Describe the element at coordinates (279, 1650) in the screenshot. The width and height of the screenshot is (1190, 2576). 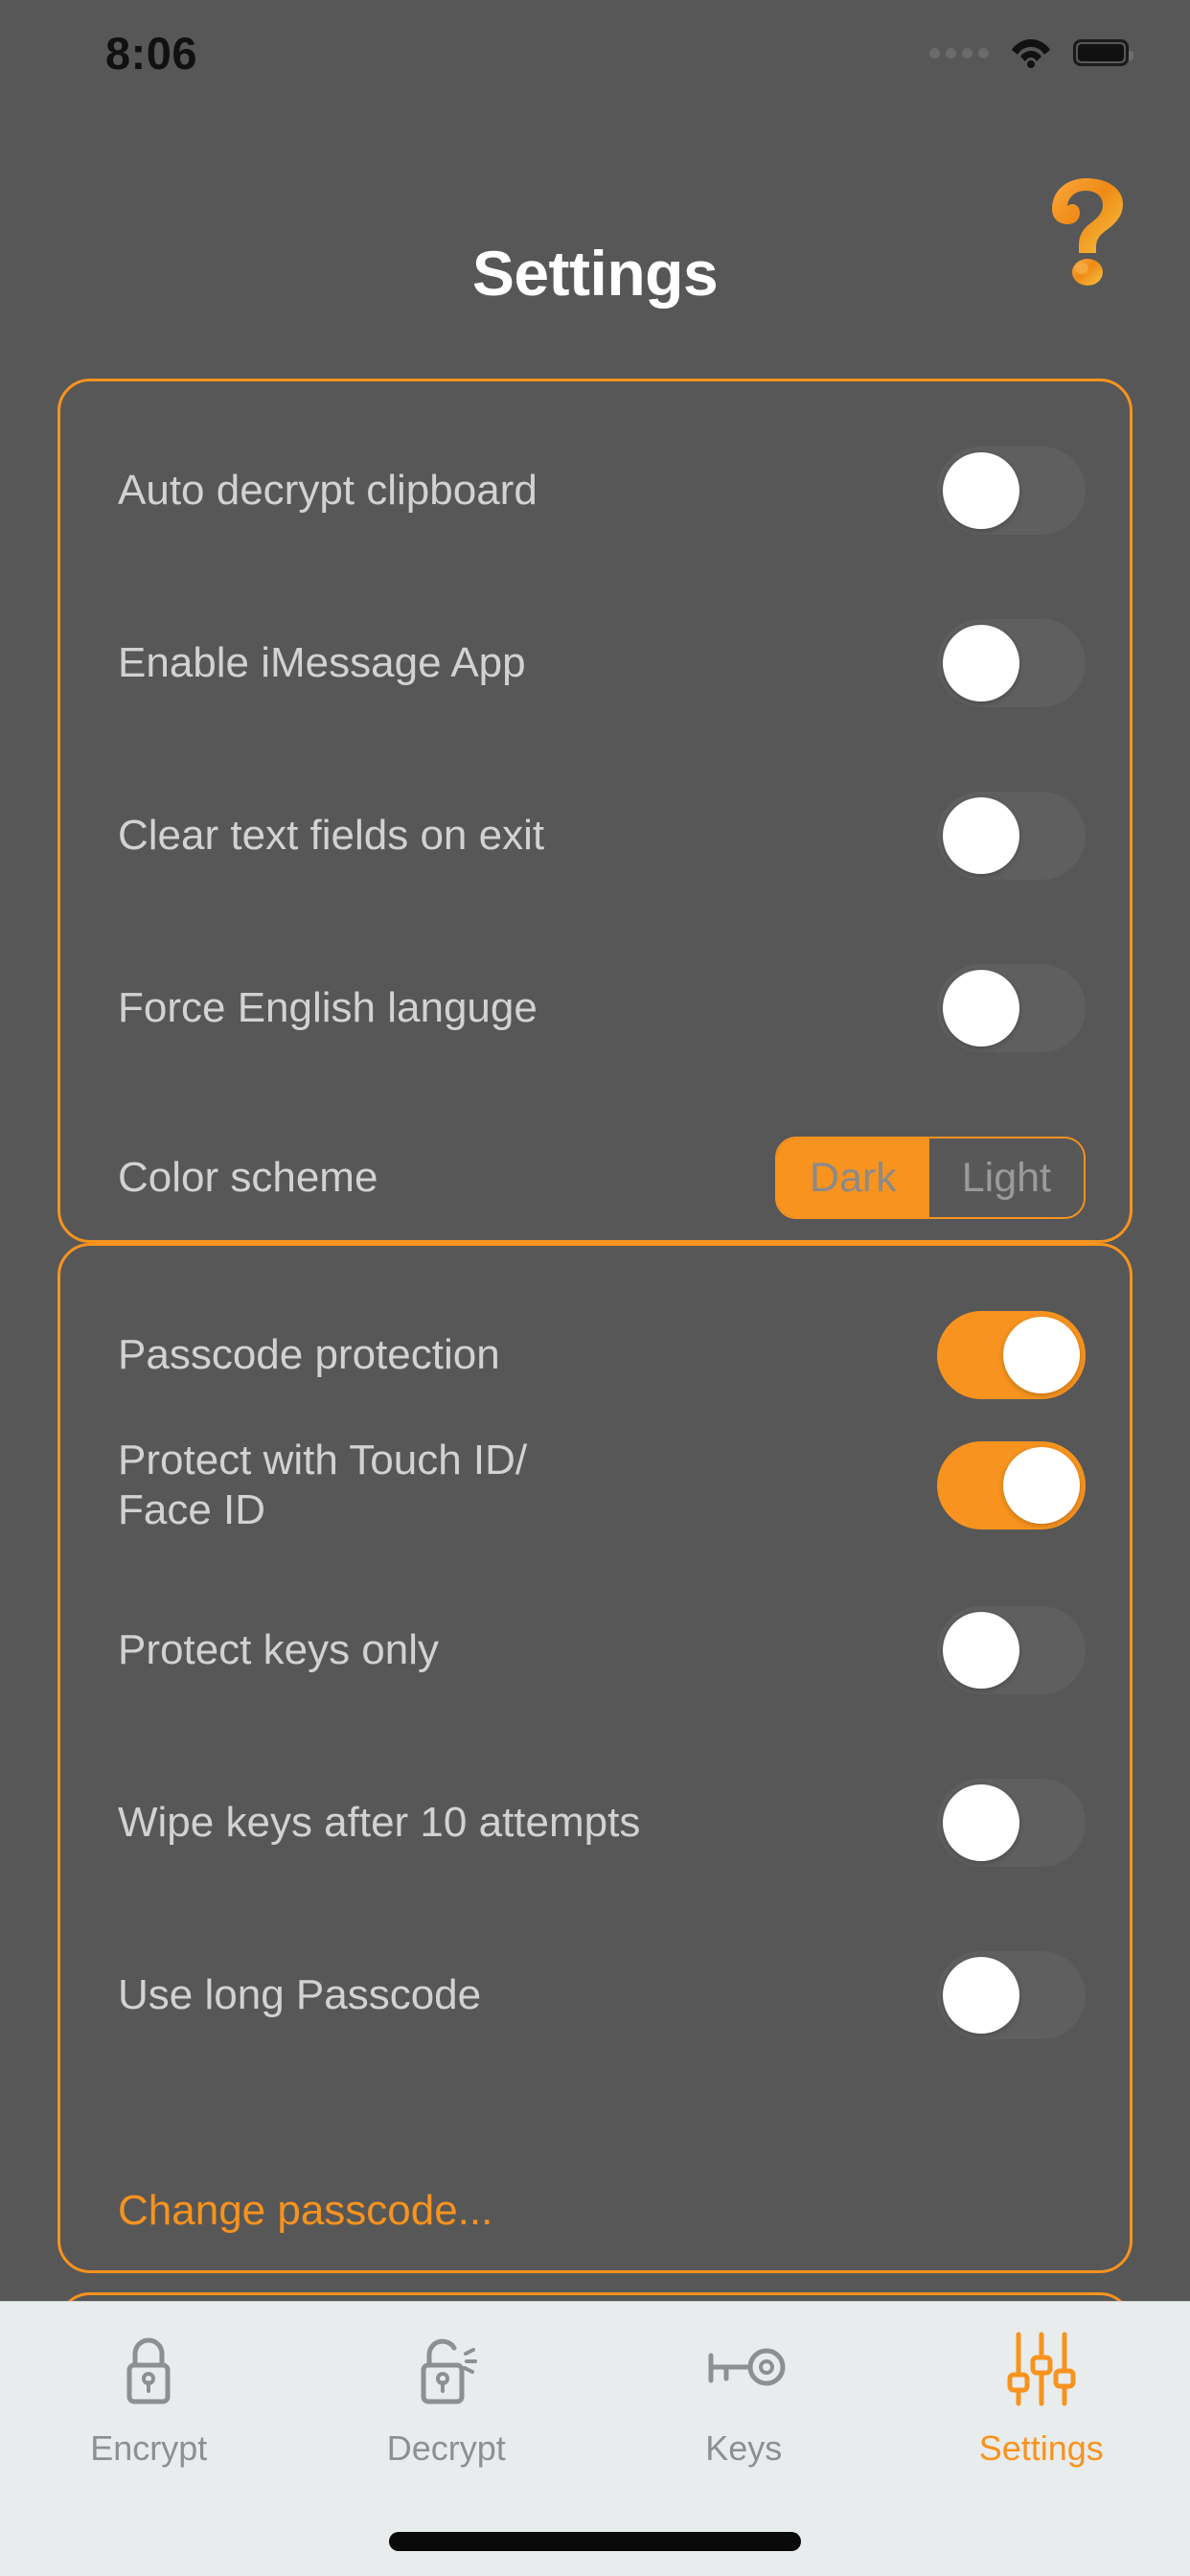
I see `row-label: Protect keys only` at that location.